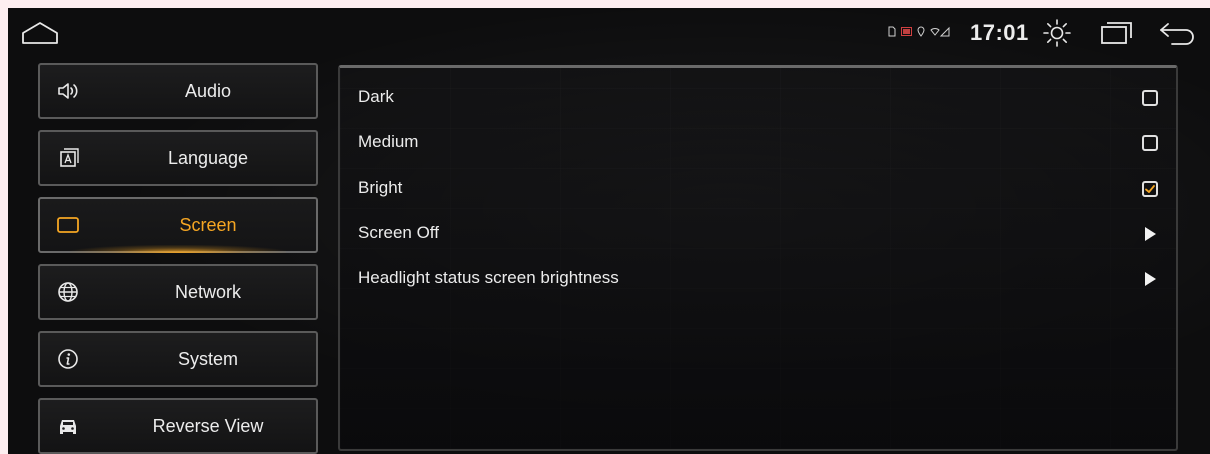  I want to click on medium-checkbox, so click(1150, 143).